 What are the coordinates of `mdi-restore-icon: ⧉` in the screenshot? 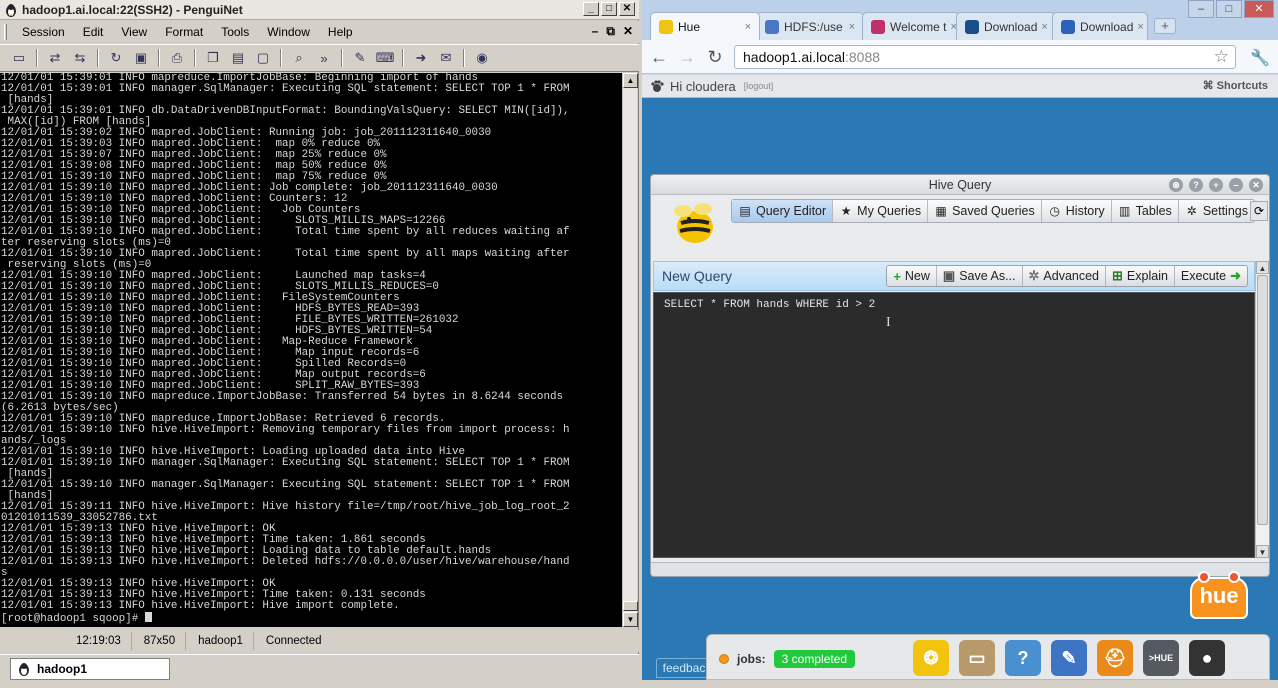 It's located at (610, 31).